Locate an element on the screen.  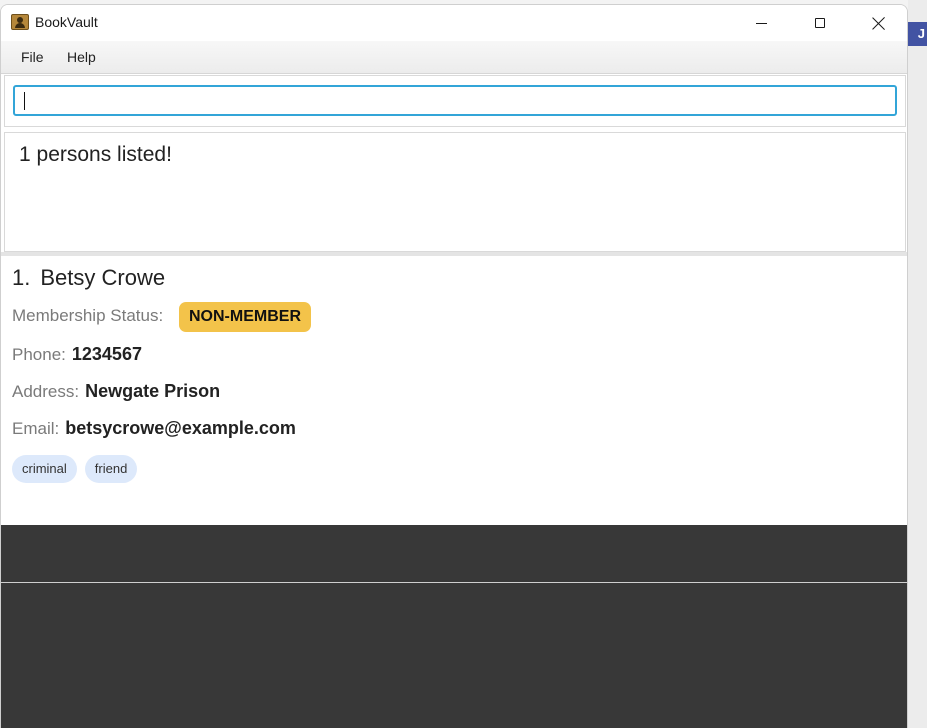
maximize-icon is located at coordinates (820, 23).